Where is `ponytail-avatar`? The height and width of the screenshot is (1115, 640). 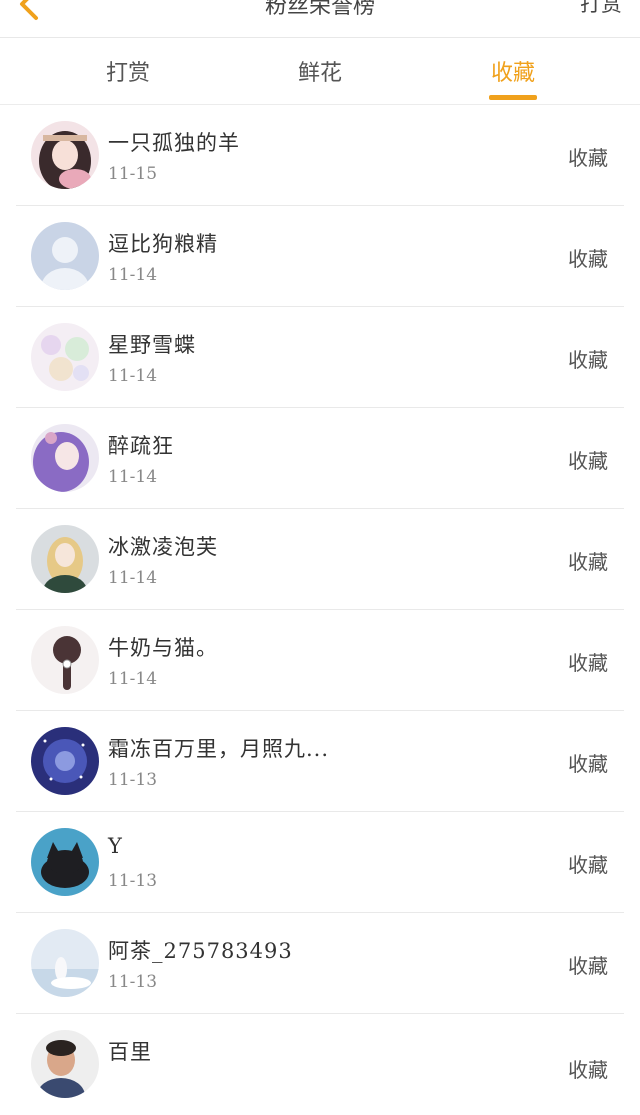 ponytail-avatar is located at coordinates (65, 660).